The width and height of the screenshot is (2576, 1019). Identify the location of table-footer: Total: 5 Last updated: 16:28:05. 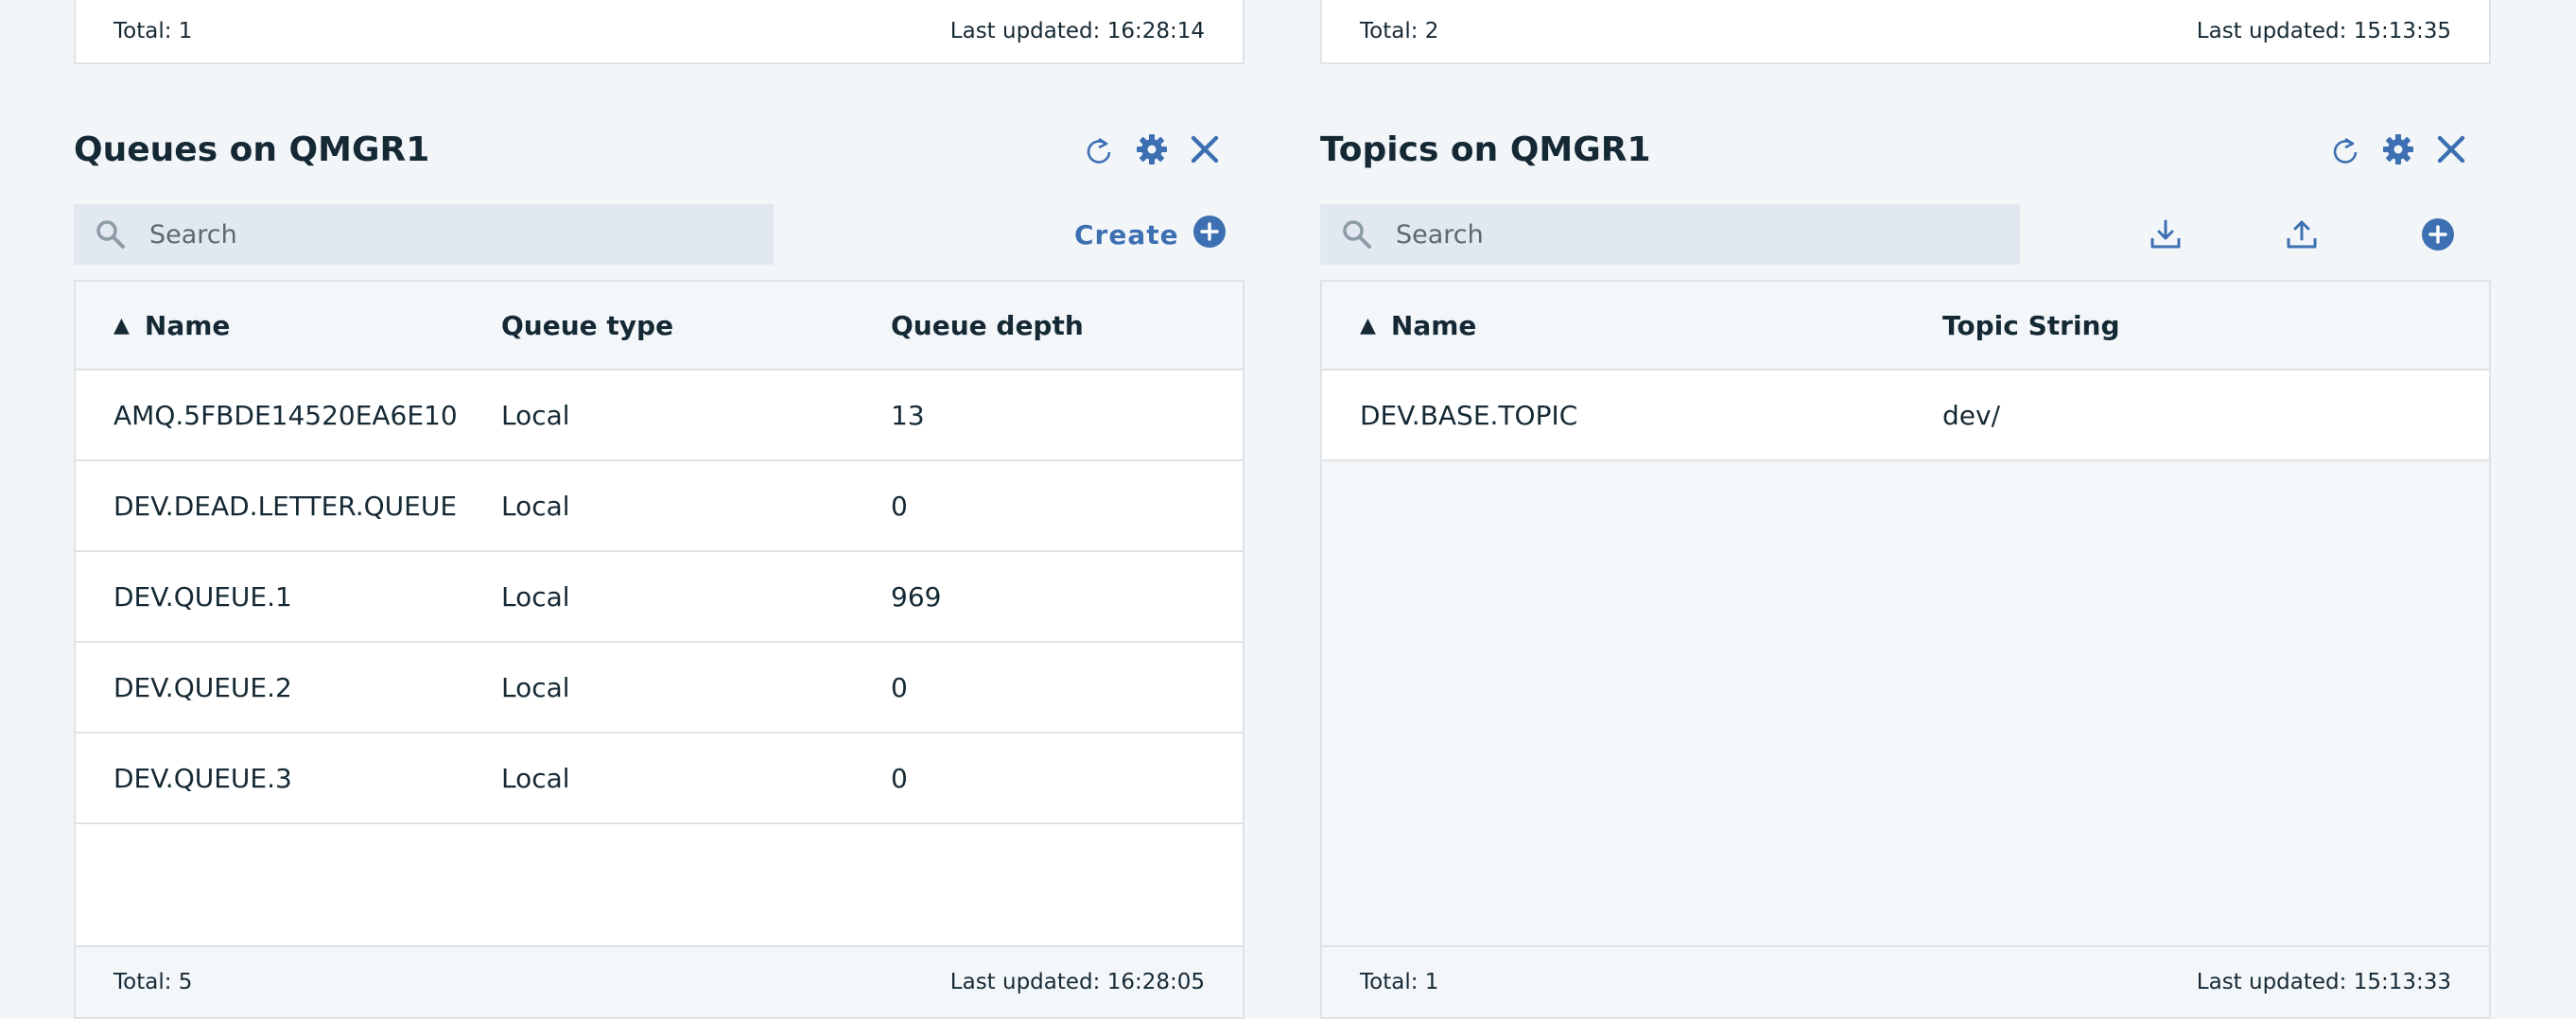
(659, 981).